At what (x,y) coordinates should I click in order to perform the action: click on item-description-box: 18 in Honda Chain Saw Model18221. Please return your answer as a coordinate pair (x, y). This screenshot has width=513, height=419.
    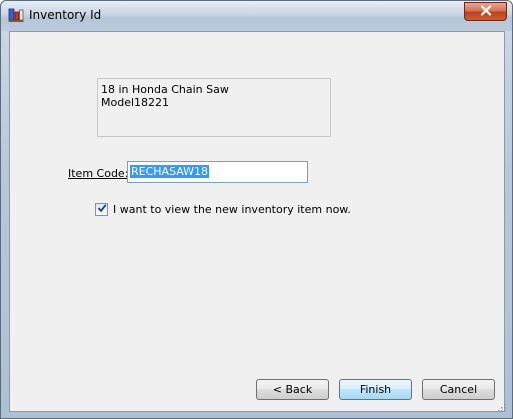
    Looking at the image, I should click on (214, 107).